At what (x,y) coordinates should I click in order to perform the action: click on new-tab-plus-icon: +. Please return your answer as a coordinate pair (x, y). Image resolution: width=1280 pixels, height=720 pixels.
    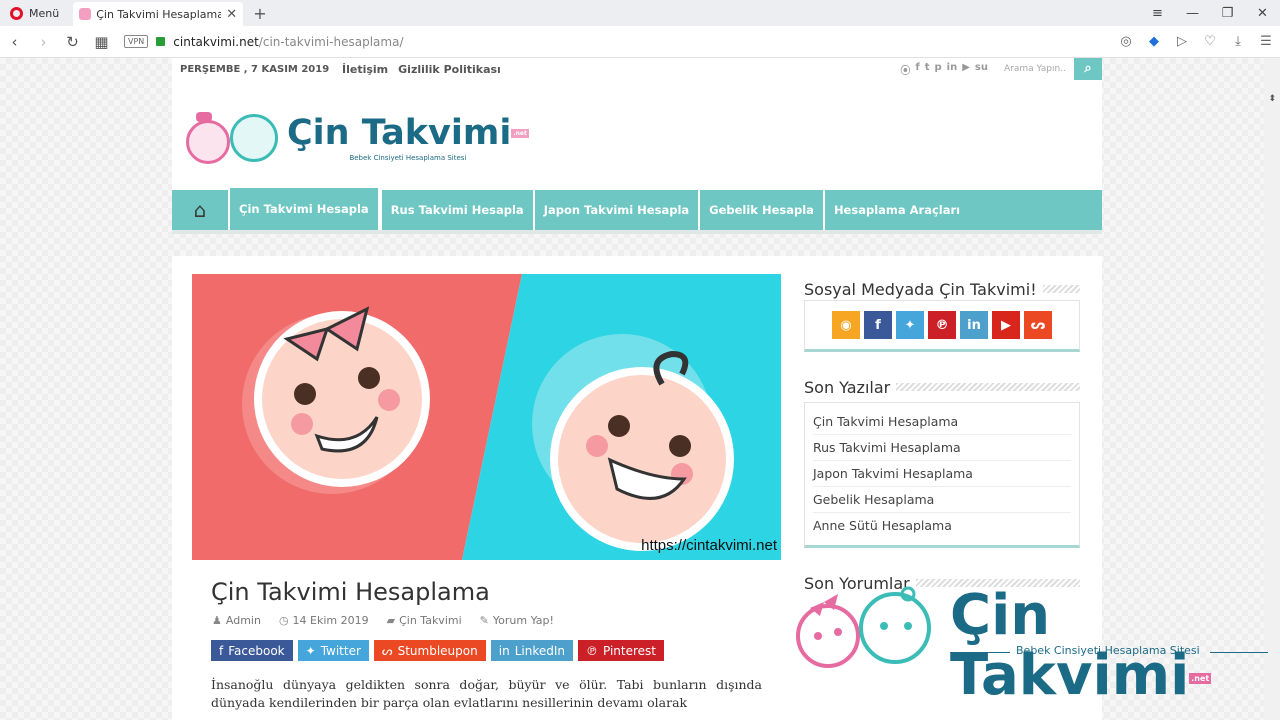
    Looking at the image, I should click on (259, 13).